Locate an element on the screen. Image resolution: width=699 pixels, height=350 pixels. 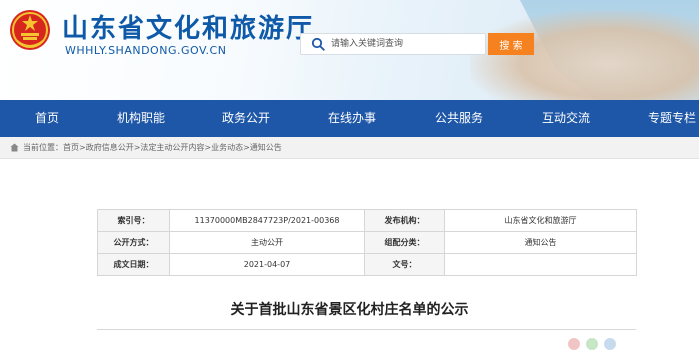
document-number-value is located at coordinates (540, 264).